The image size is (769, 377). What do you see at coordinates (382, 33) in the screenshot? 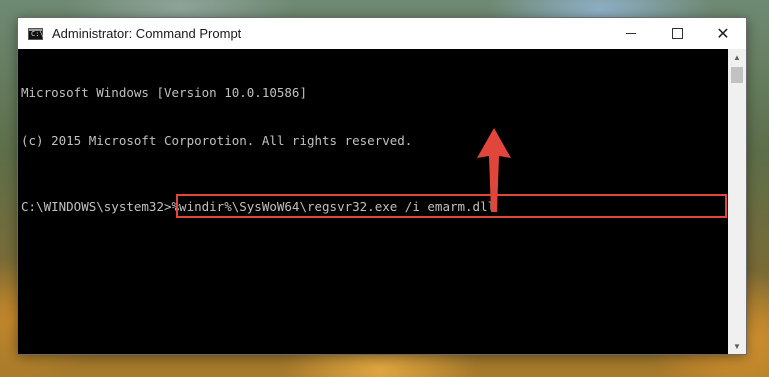
I see `title-bar: C:\_ Administrator: Command Prompt ✕` at bounding box center [382, 33].